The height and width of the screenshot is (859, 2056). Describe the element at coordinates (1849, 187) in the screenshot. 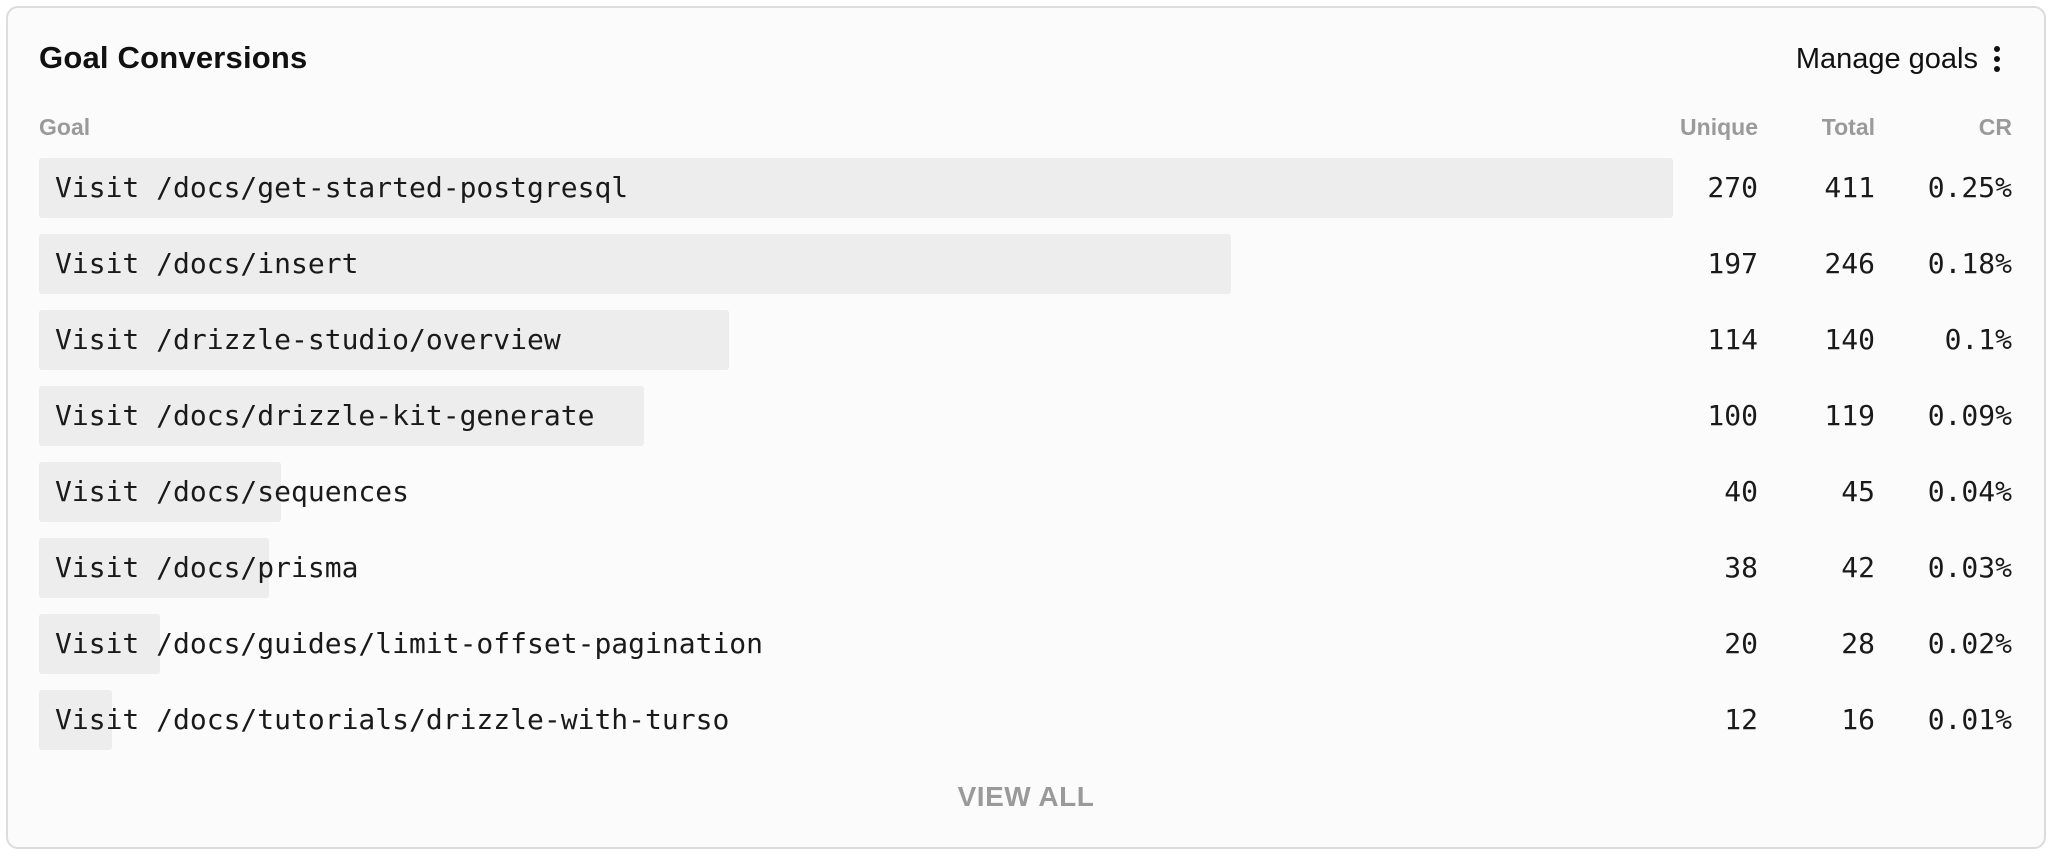

I see `total-value: 411` at that location.